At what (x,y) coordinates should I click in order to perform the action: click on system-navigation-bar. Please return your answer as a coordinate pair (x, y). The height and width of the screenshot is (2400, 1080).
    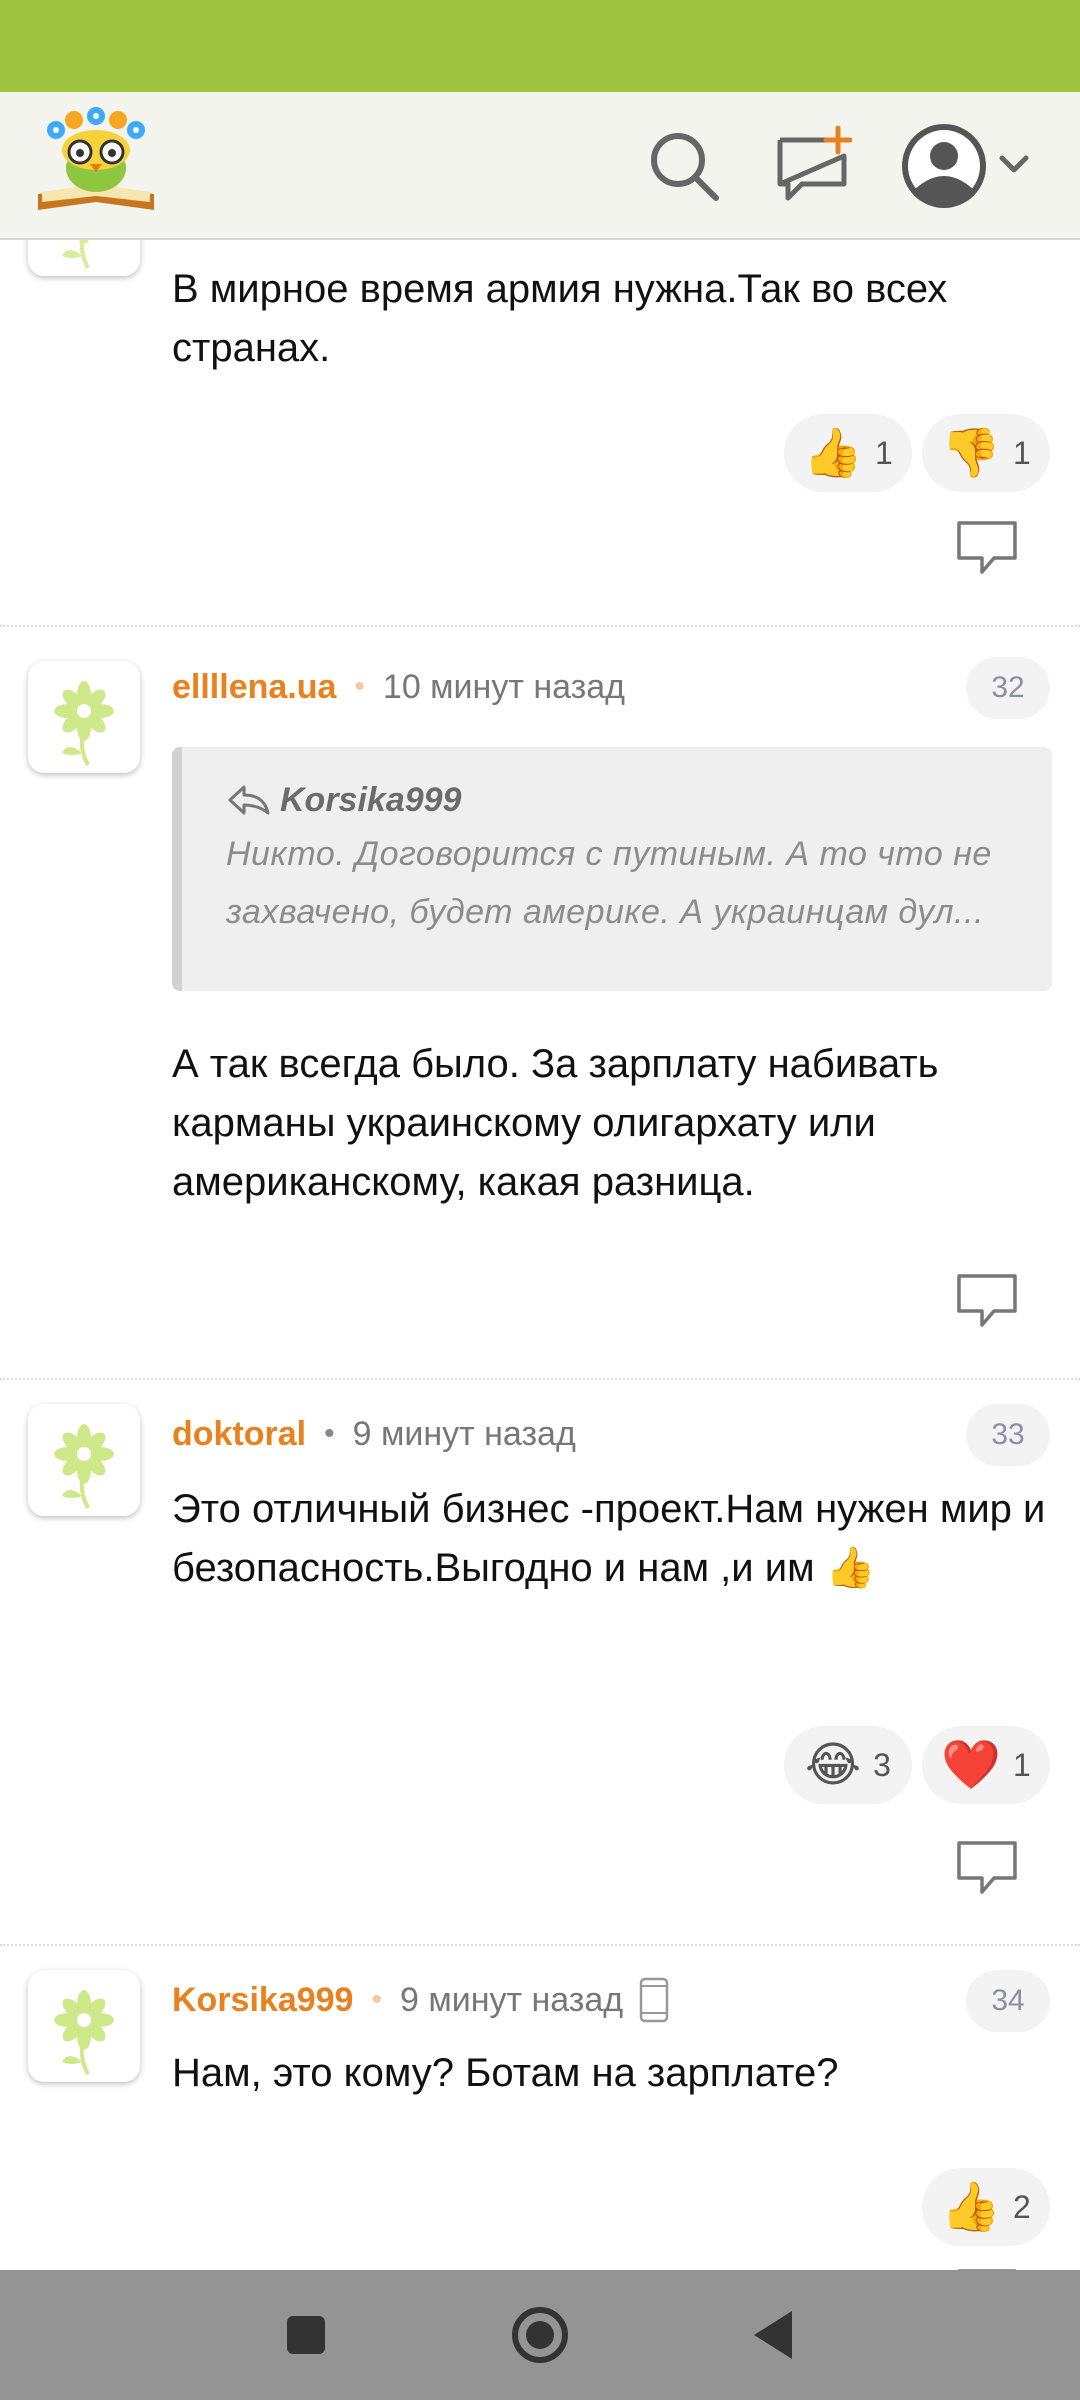
    Looking at the image, I should click on (540, 2335).